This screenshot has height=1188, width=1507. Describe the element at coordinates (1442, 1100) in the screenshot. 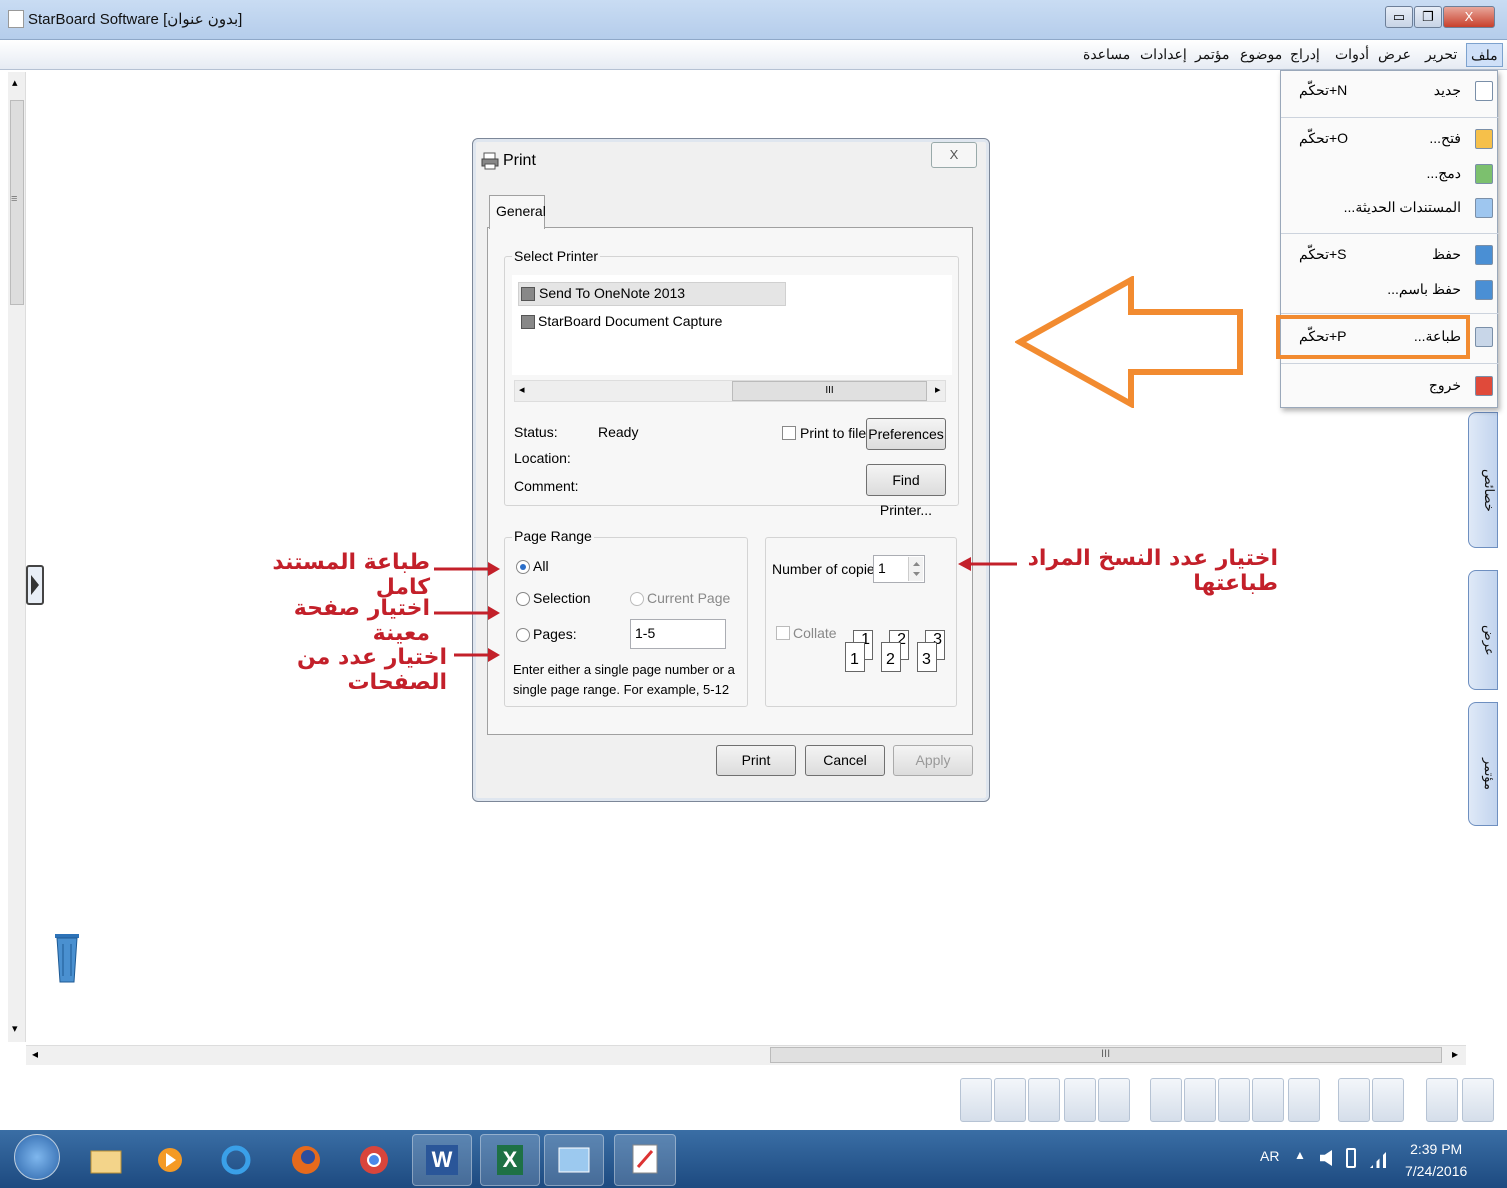

I see `select-pointer-icon` at that location.